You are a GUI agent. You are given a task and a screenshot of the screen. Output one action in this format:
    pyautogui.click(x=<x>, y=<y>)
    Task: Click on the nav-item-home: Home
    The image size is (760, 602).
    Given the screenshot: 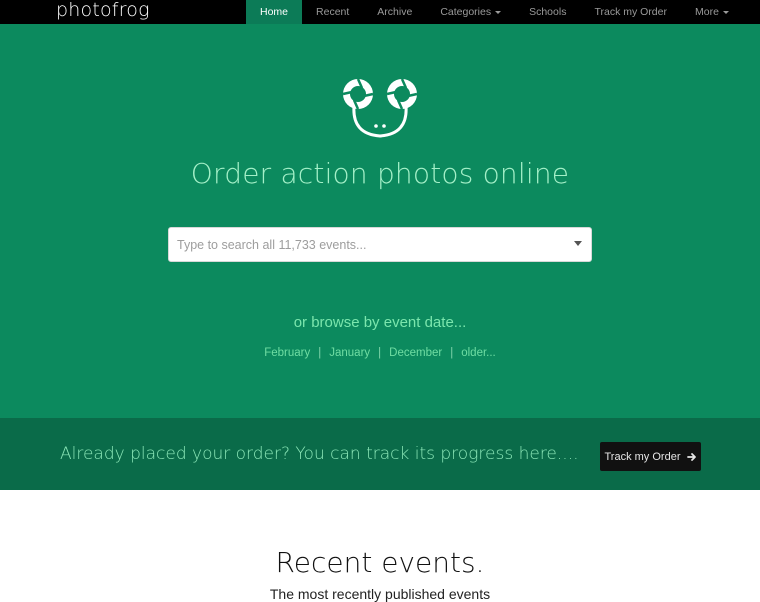 What is the action you would take?
    pyautogui.click(x=274, y=12)
    